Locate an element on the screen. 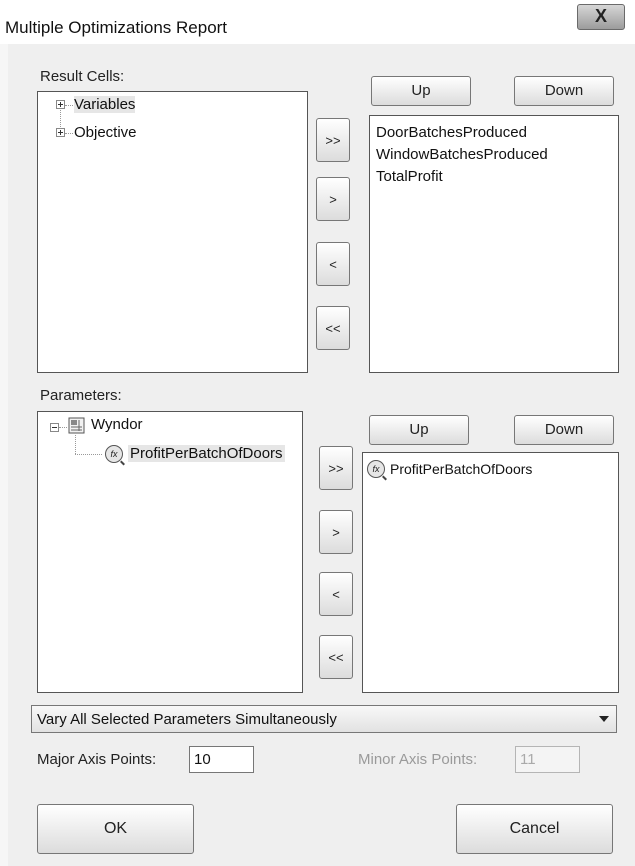 Image resolution: width=635 pixels, height=866 pixels. cancel-label: Cancel is located at coordinates (534, 828).